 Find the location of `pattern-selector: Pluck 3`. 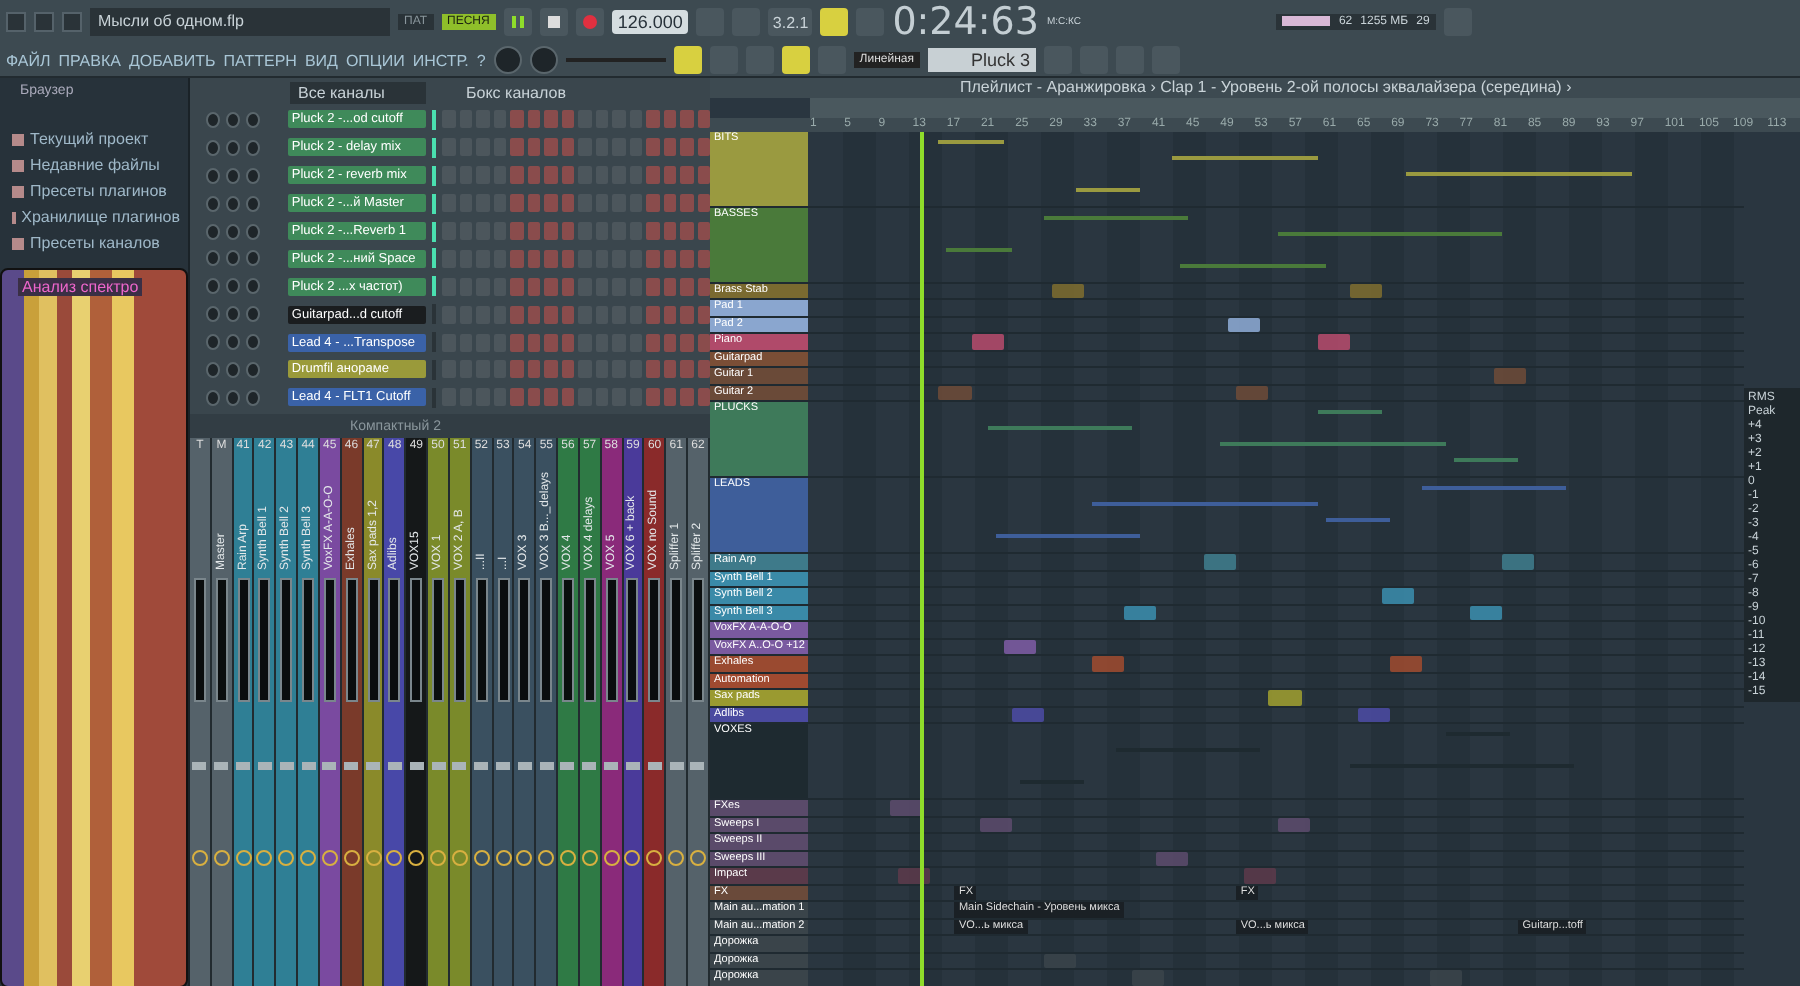

pattern-selector: Pluck 3 is located at coordinates (981, 60).